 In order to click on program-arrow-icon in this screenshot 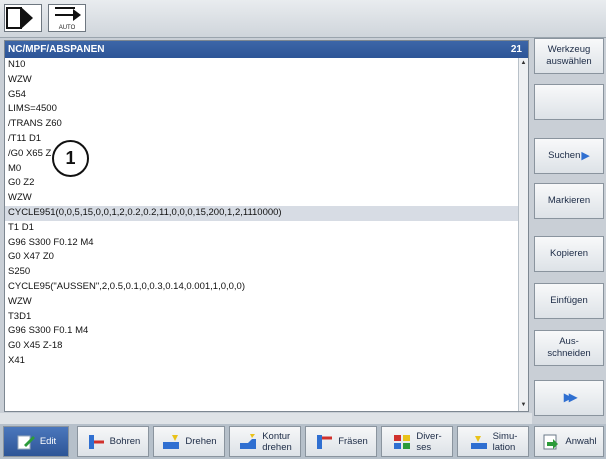, I will do `click(23, 18)`.